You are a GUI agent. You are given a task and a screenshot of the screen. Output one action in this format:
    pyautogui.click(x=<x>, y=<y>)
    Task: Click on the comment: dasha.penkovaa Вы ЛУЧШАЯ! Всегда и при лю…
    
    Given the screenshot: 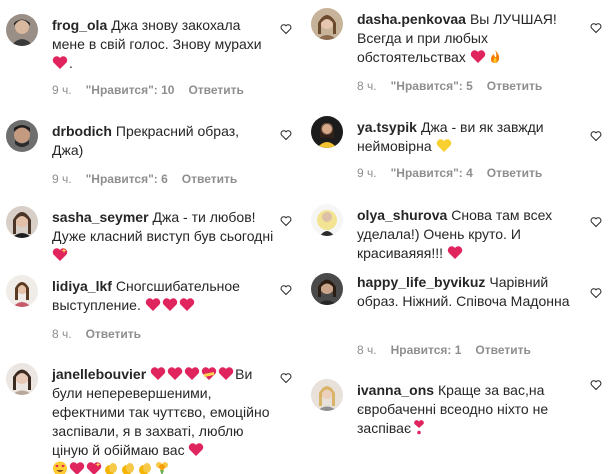 What is the action you would take?
    pyautogui.click(x=455, y=53)
    